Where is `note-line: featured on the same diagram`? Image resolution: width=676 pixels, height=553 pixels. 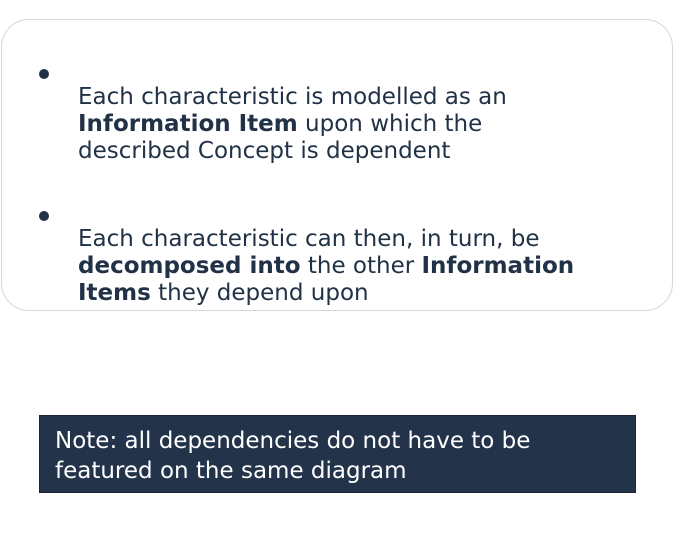 note-line: featured on the same diagram is located at coordinates (231, 471).